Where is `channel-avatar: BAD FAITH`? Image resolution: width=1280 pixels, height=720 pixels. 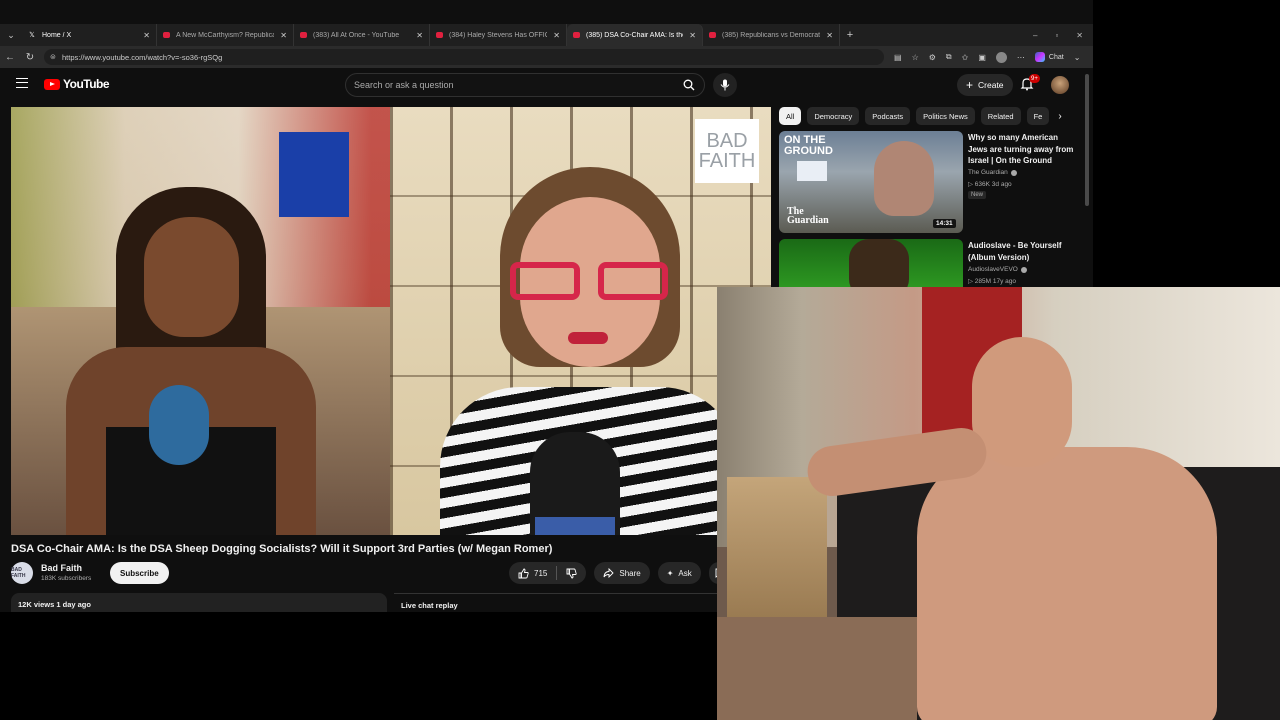 channel-avatar: BAD FAITH is located at coordinates (22, 573).